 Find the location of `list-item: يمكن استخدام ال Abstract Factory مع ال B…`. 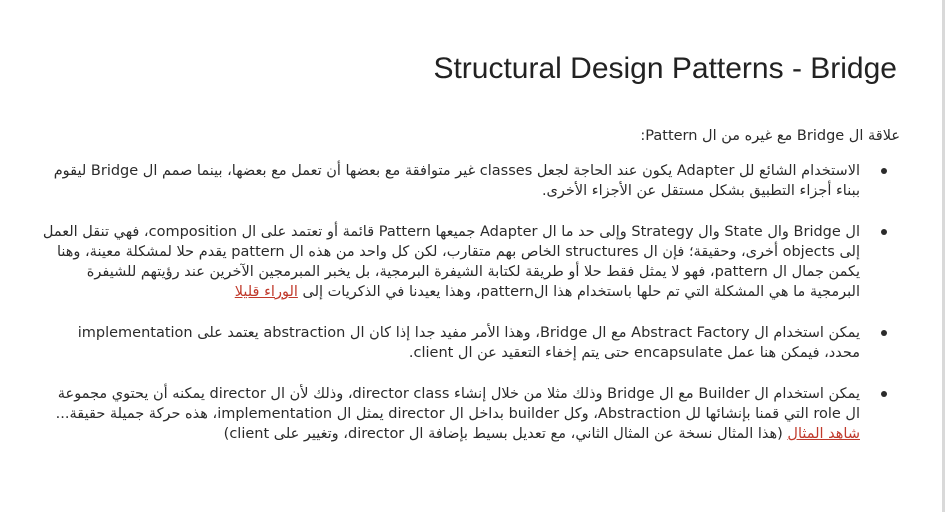

list-item: يمكن استخدام ال Abstract Factory مع ال B… is located at coordinates (471, 343).